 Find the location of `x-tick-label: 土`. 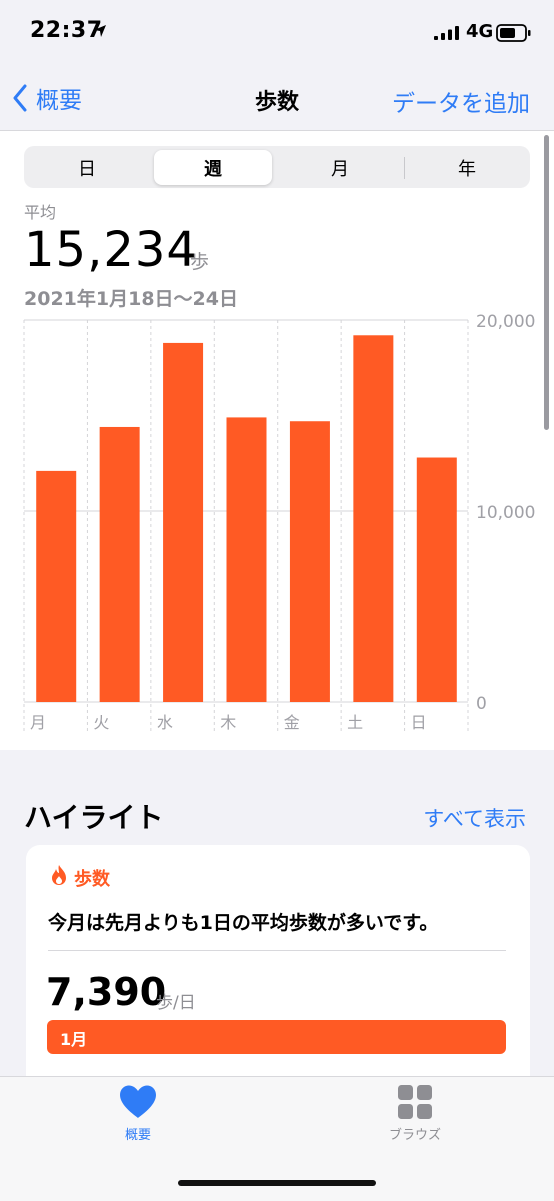

x-tick-label: 土 is located at coordinates (355, 722).